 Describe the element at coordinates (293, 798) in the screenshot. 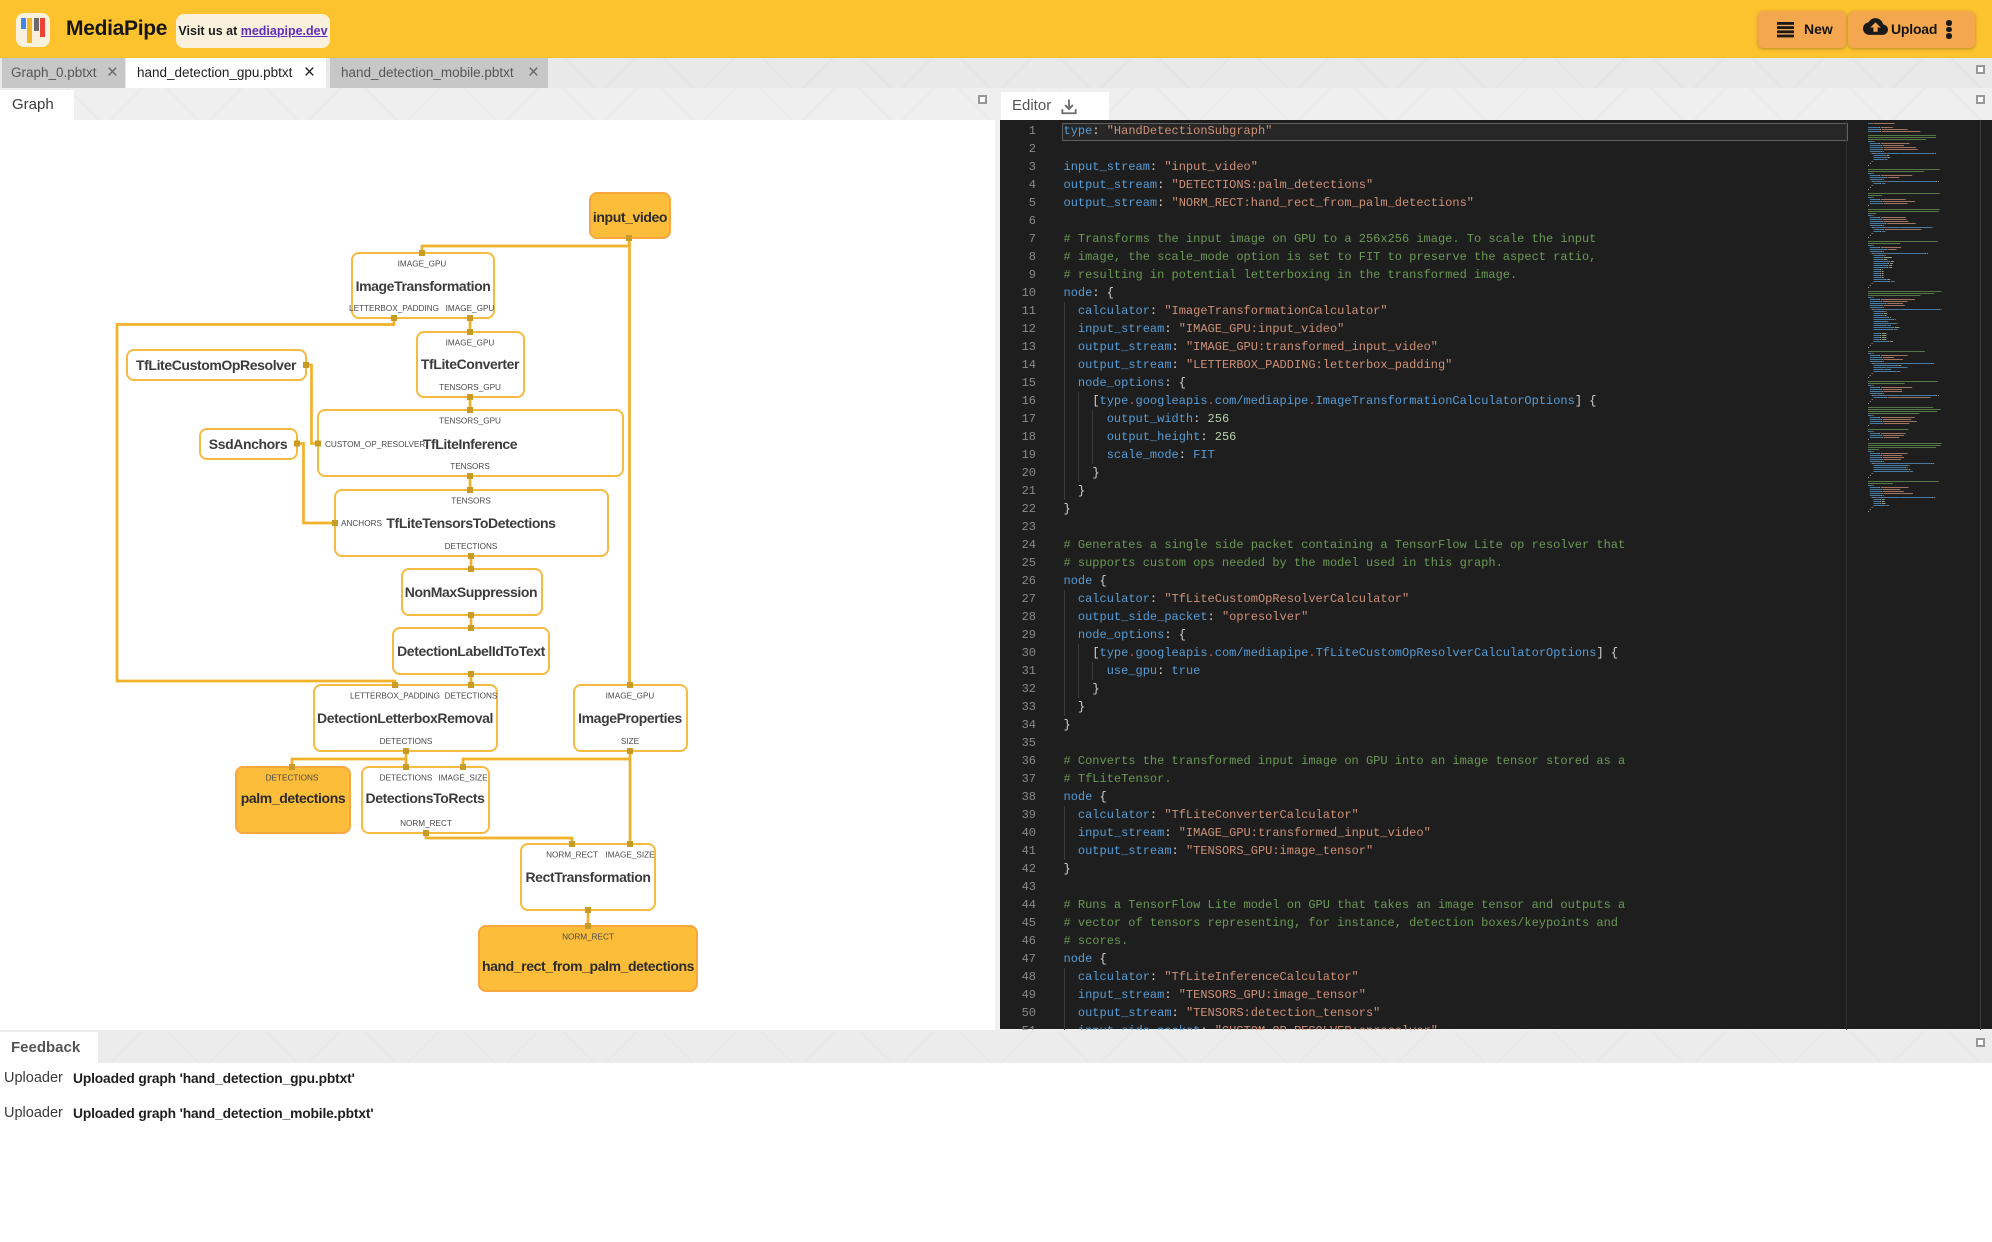

I see `svg-text: palm_detections` at that location.